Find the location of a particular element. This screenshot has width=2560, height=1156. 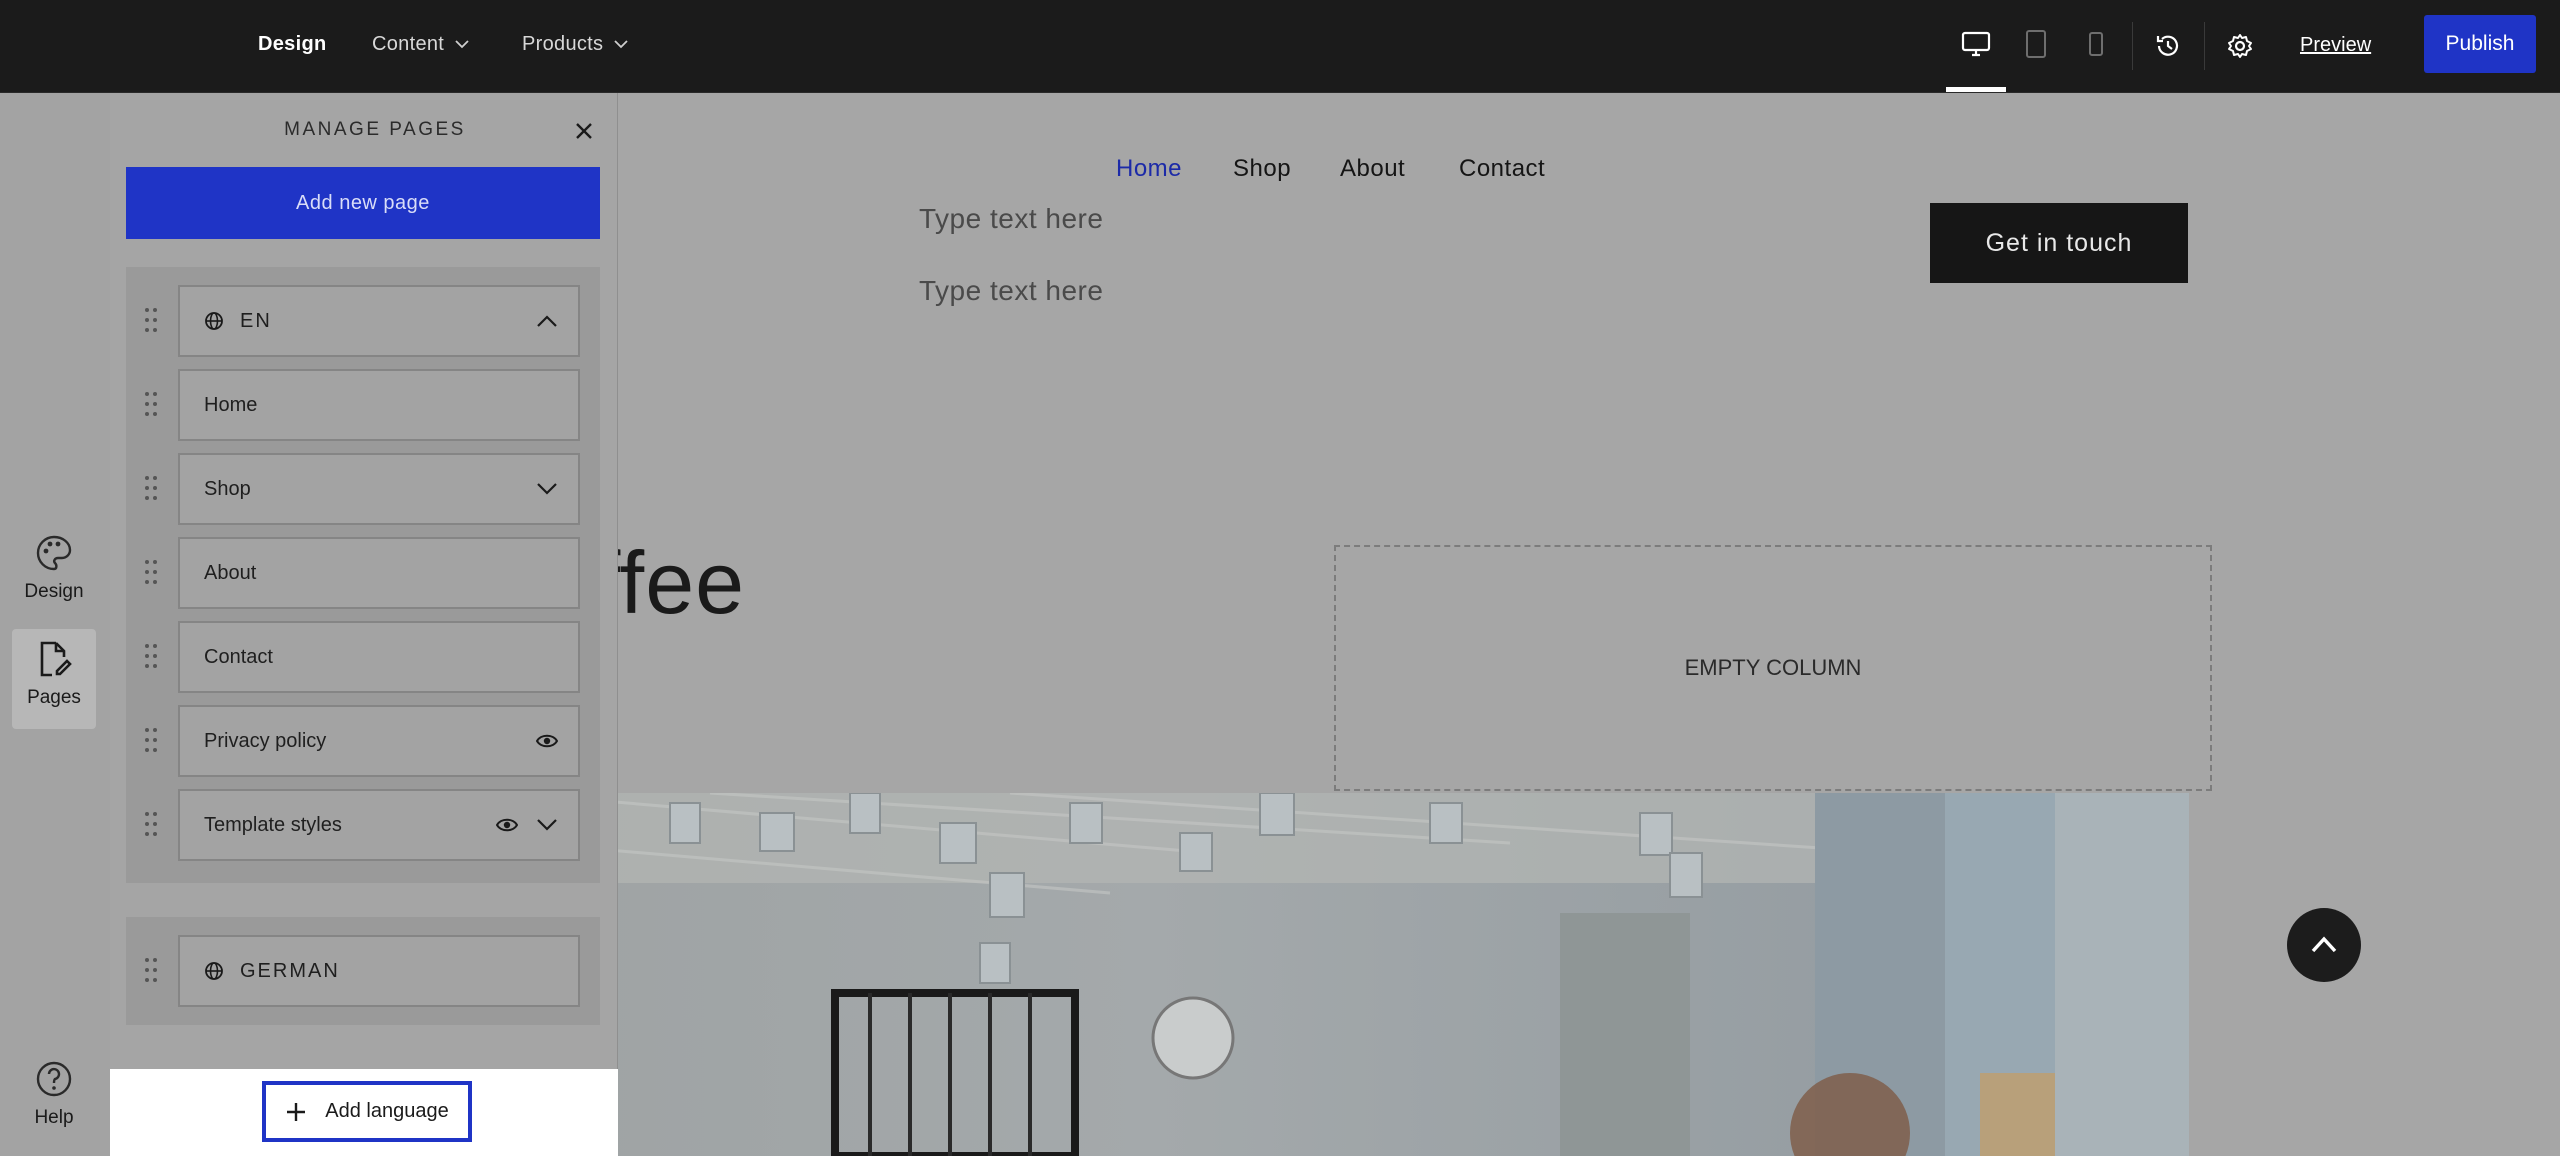

page-row: Template styles is located at coordinates (363, 825).